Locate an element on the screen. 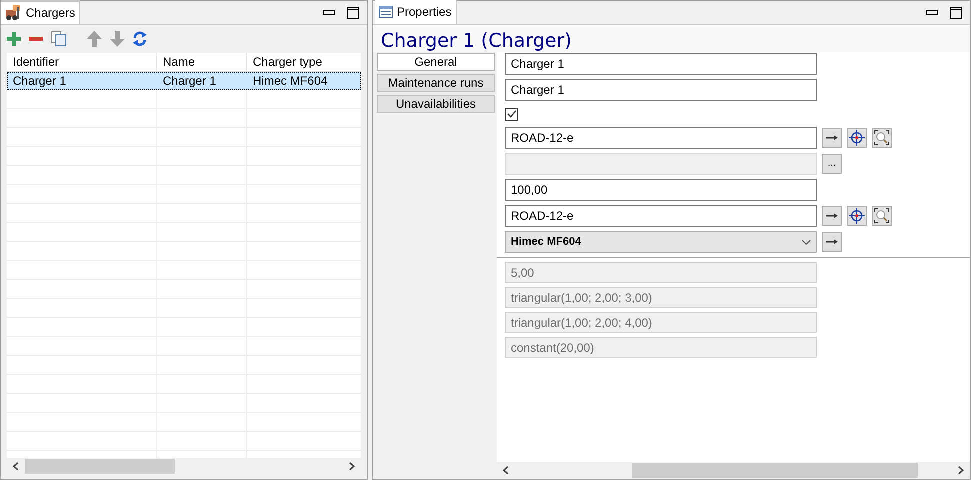 The image size is (971, 480). chargers-tab: Chargers is located at coordinates (40, 12).